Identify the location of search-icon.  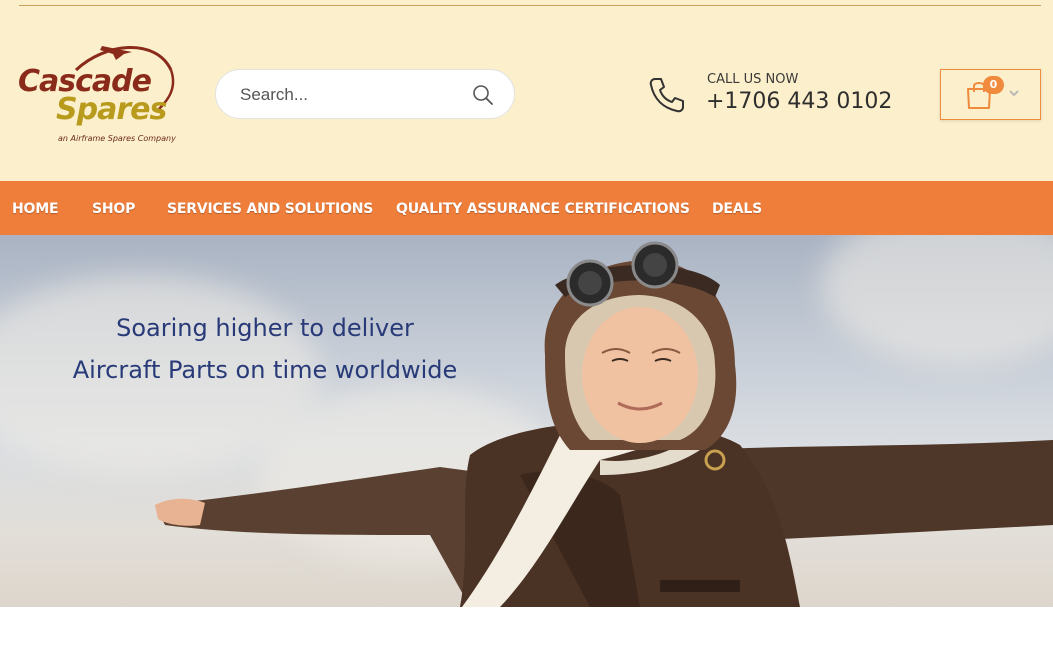
(483, 95).